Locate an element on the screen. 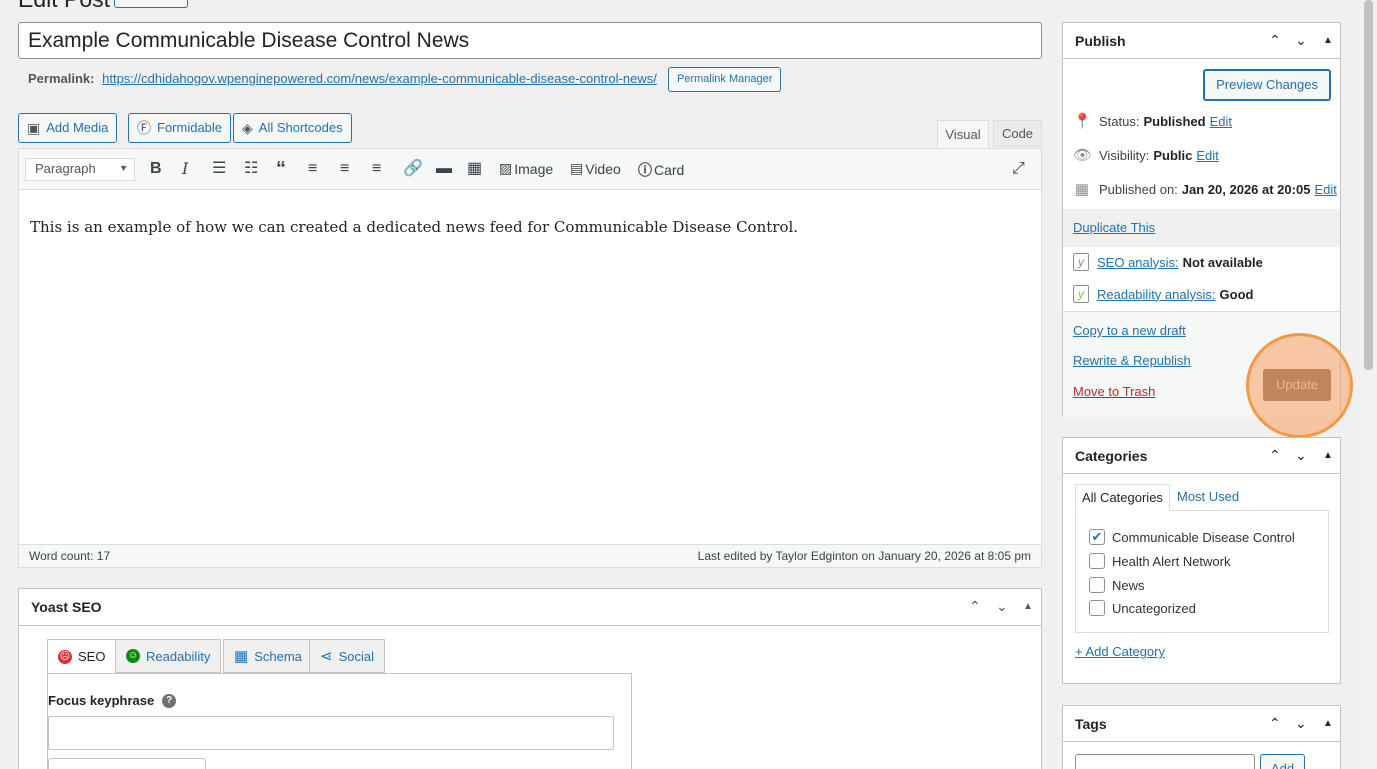  readability-analysis-row: y Readability analysis: Good is located at coordinates (1163, 294).